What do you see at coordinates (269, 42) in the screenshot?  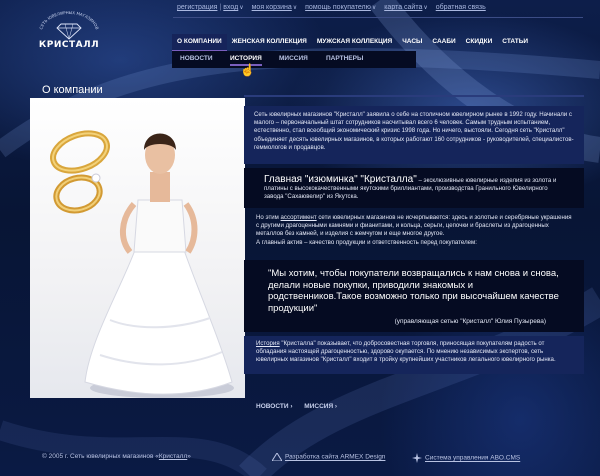 I see `main-nav-women: ЖЕНСКАЯ КОЛЛЕКЦИЯ` at bounding box center [269, 42].